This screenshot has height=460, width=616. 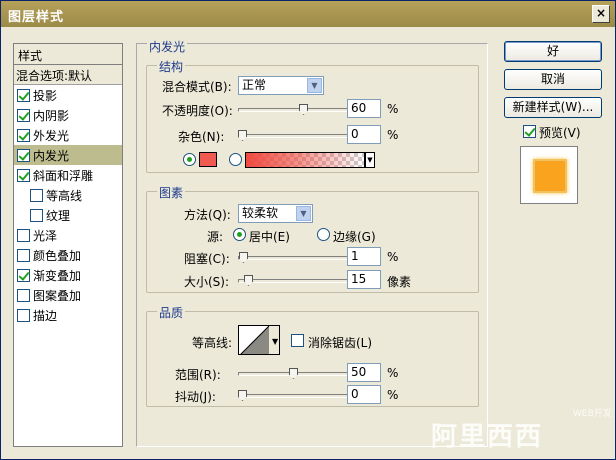 What do you see at coordinates (45, 235) in the screenshot?
I see `style-item-label: 光泽` at bounding box center [45, 235].